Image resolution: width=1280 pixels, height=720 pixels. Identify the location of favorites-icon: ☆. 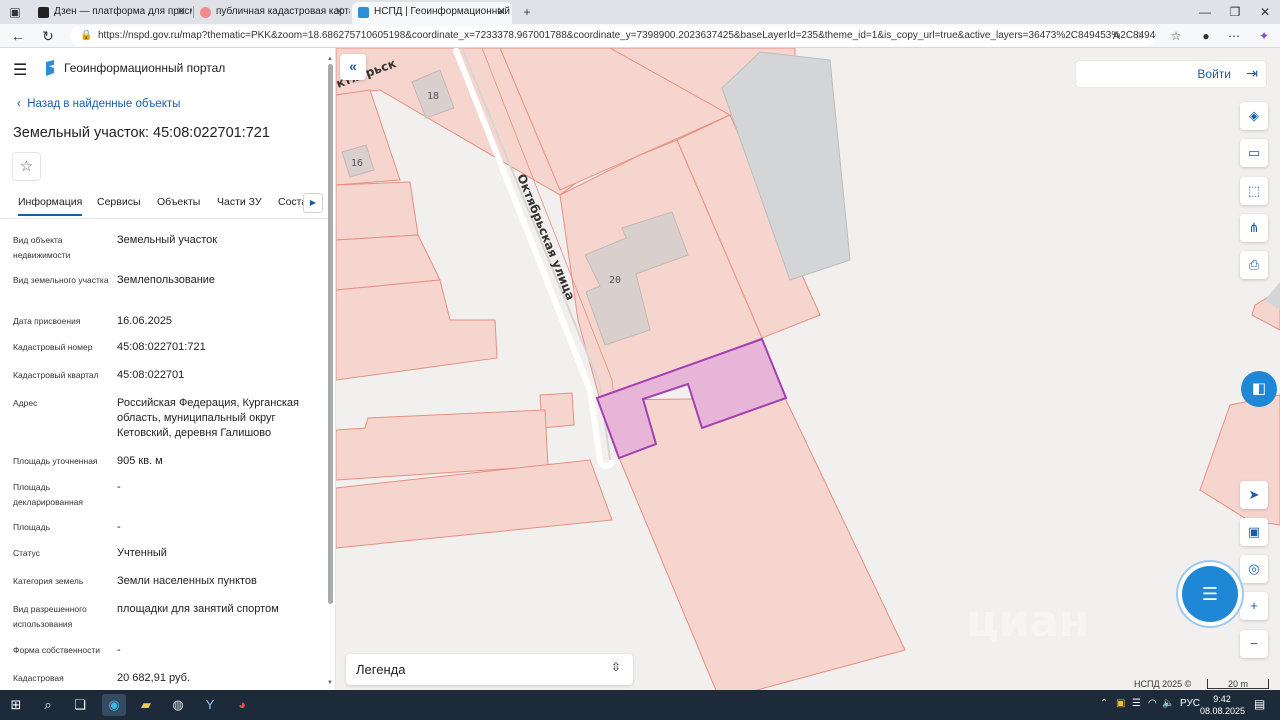
(1176, 36).